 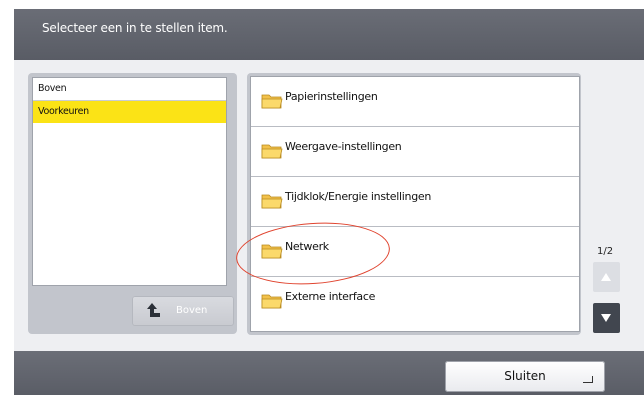 I want to click on list-item-externe-interface: Externe interface, so click(x=415, y=304).